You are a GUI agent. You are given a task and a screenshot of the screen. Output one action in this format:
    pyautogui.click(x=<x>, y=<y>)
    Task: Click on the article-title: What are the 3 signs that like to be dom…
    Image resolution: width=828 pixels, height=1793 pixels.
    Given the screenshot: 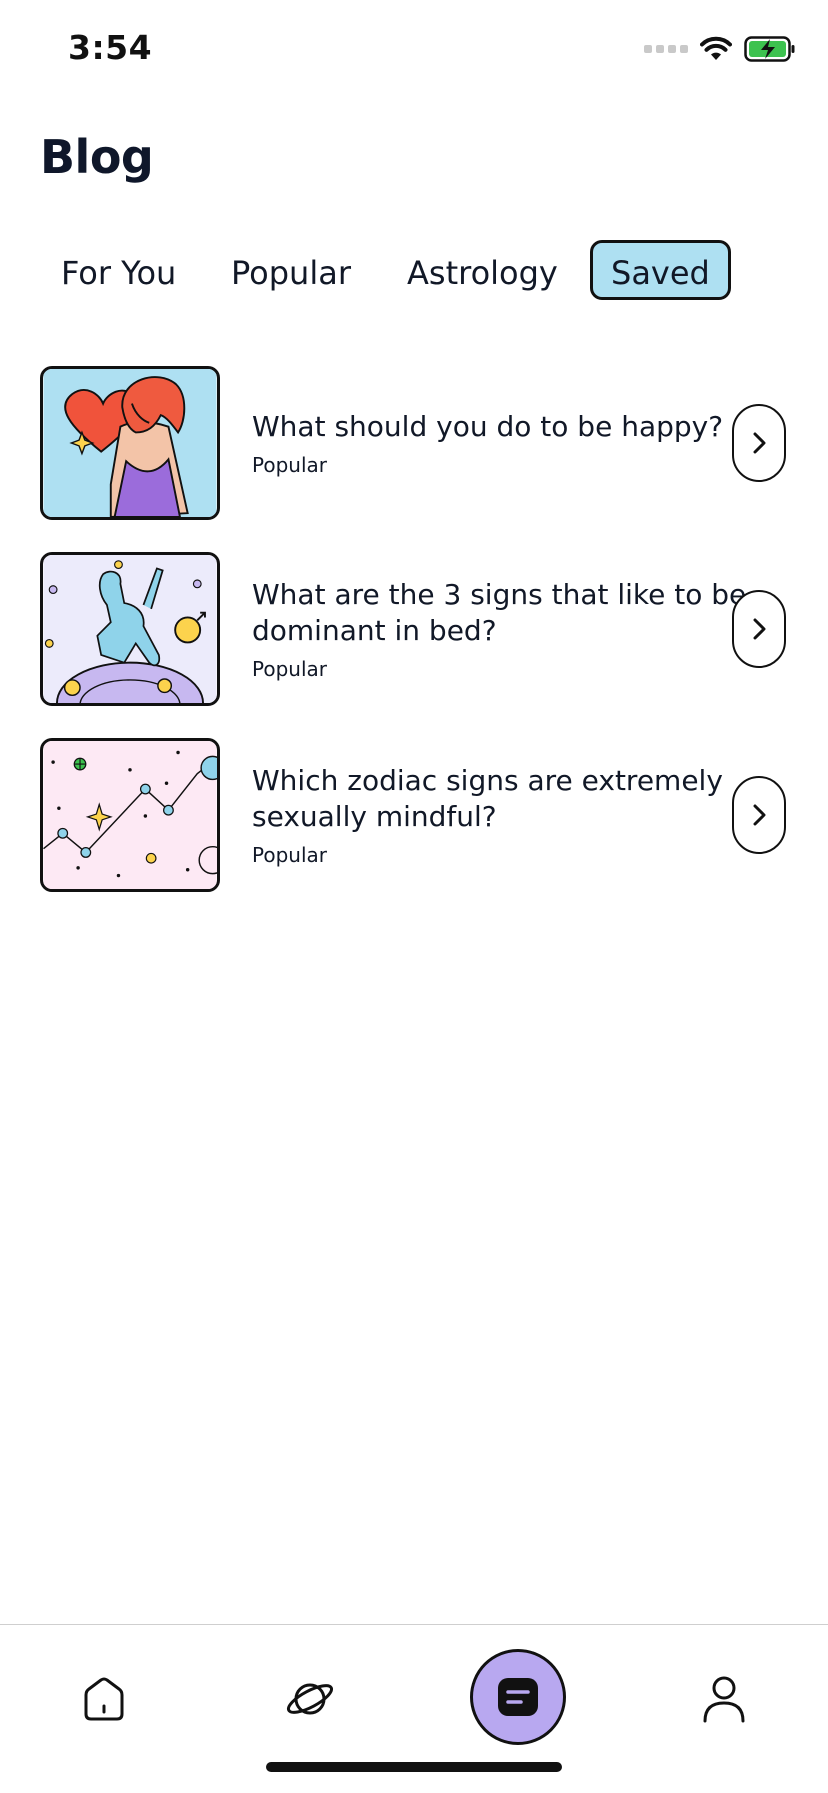 What is the action you would take?
    pyautogui.click(x=512, y=613)
    